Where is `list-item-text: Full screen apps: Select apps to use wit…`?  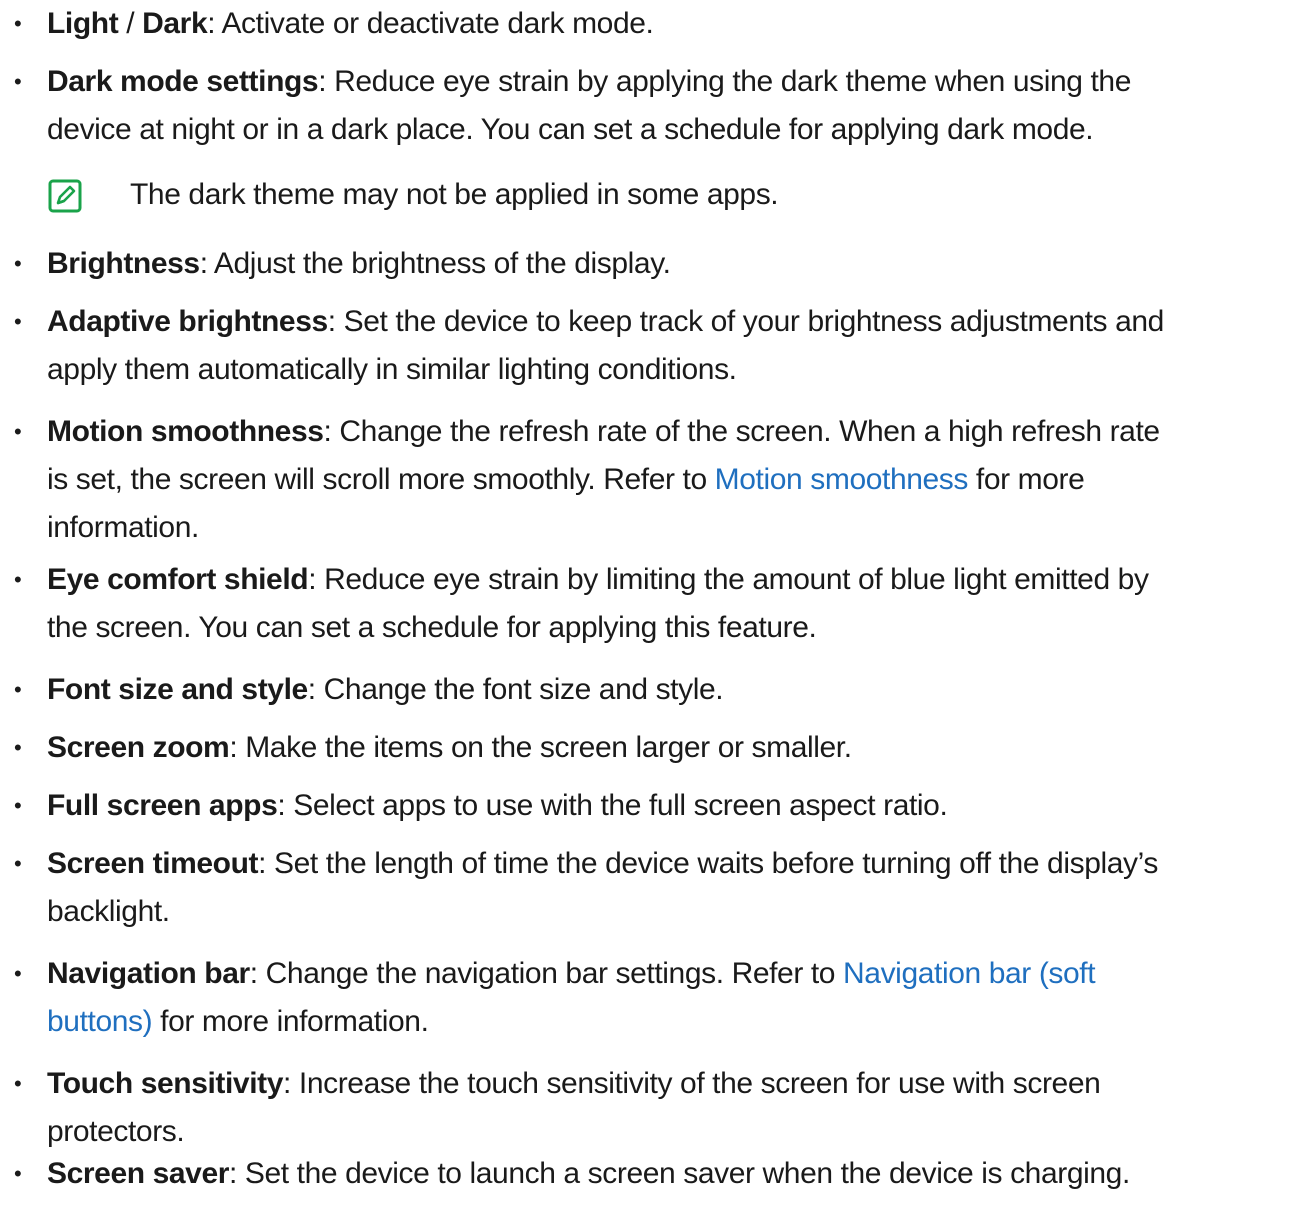
list-item-text: Full screen apps: Select apps to use wit… is located at coordinates (674, 806).